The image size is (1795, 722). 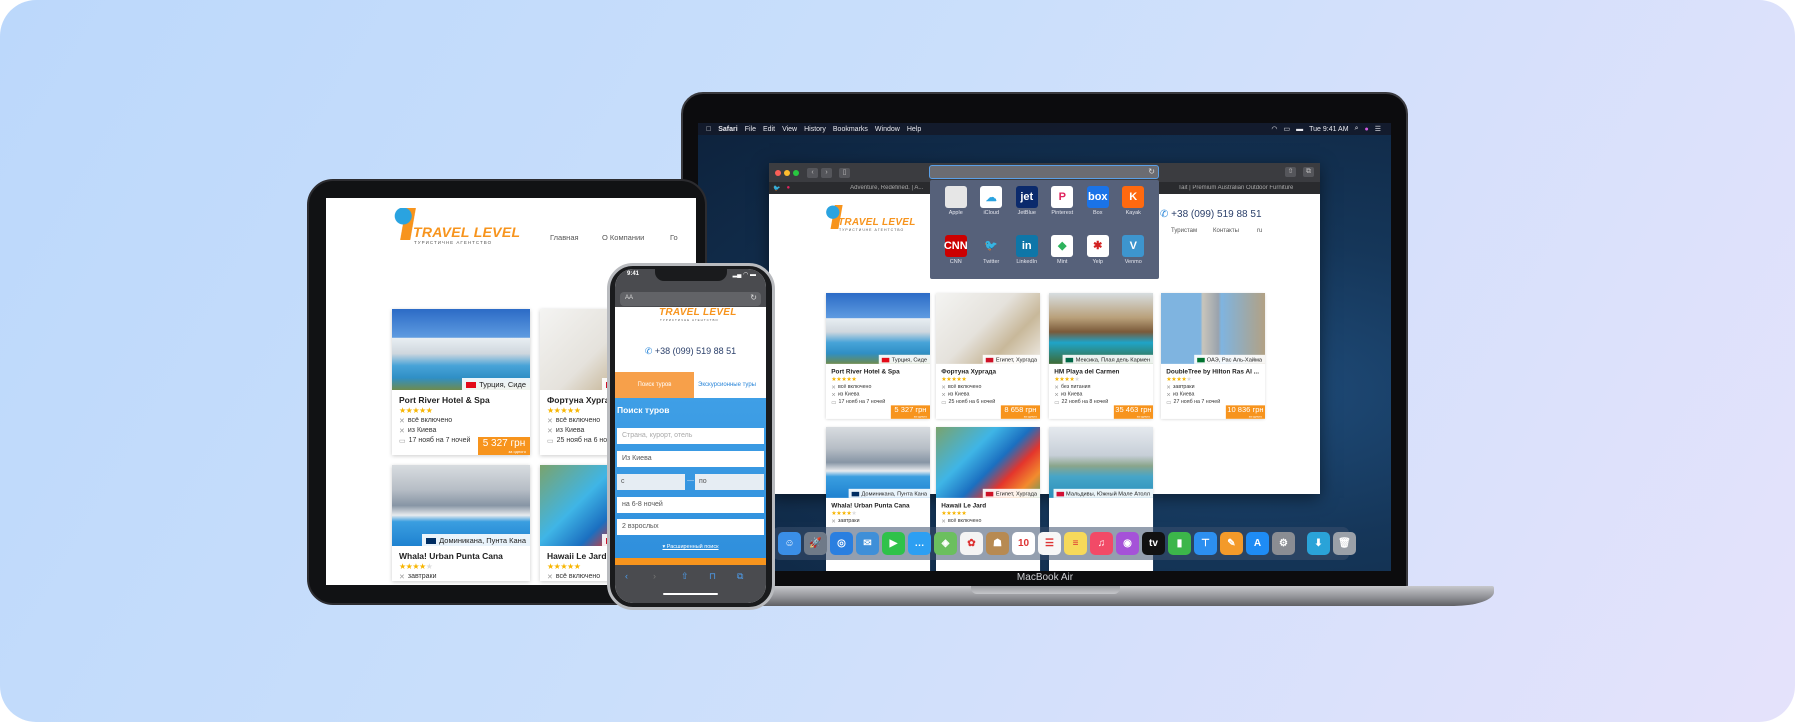 What do you see at coordinates (956, 257) in the screenshot?
I see `favorite-cnn: CNN CNN` at bounding box center [956, 257].